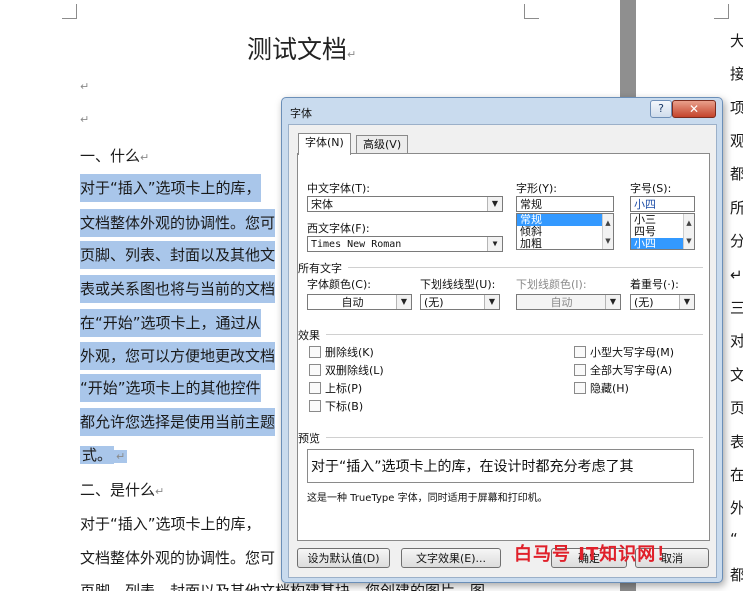 This screenshot has height=591, width=743. What do you see at coordinates (178, 356) in the screenshot?
I see `selected-text-line: 外观，您可以方便地更改文档` at bounding box center [178, 356].